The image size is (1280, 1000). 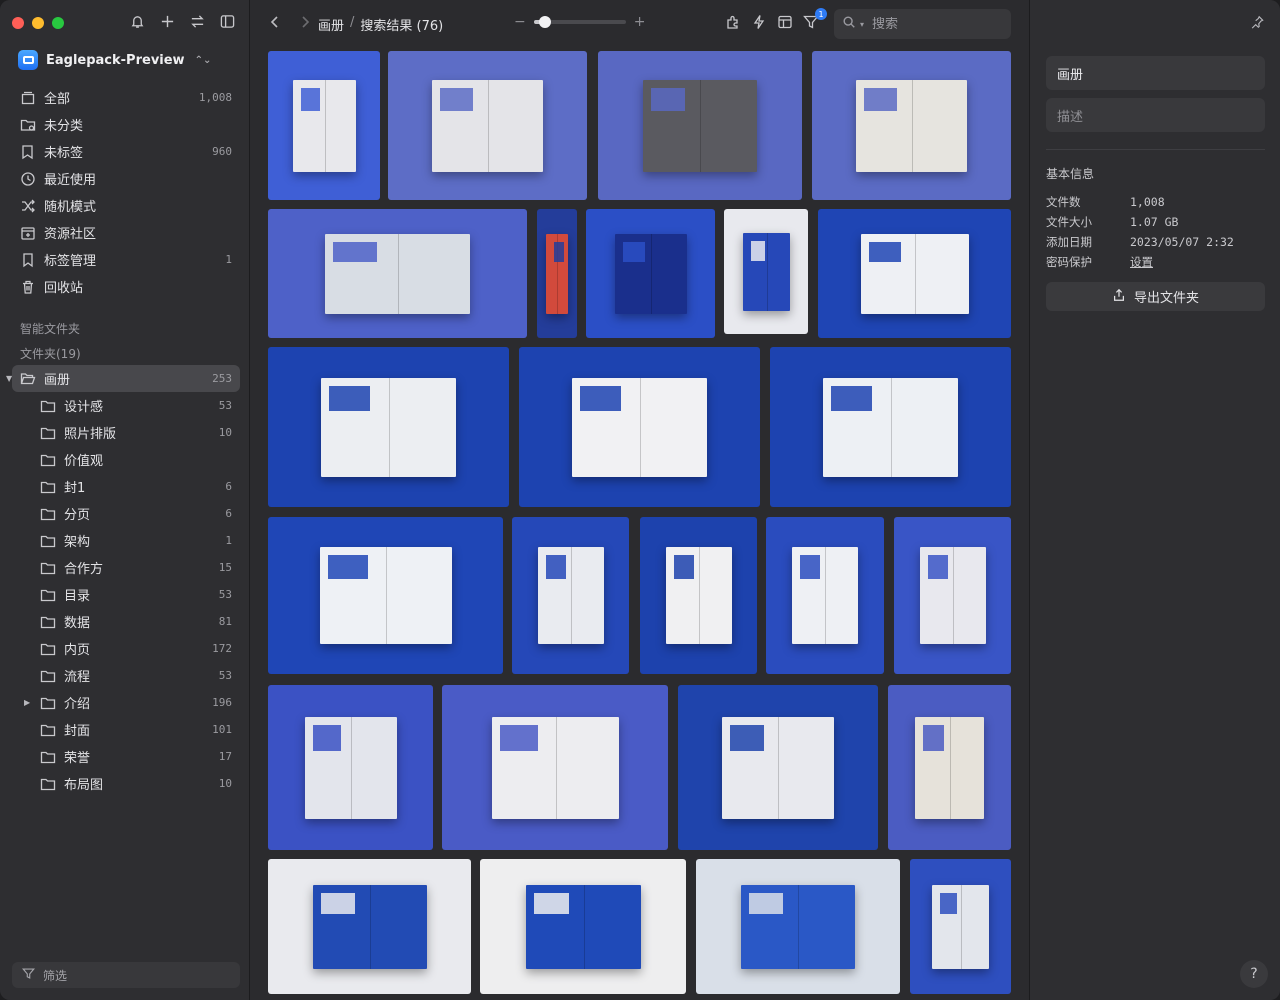 What do you see at coordinates (38, 23) in the screenshot?
I see `minimize-window-button` at bounding box center [38, 23].